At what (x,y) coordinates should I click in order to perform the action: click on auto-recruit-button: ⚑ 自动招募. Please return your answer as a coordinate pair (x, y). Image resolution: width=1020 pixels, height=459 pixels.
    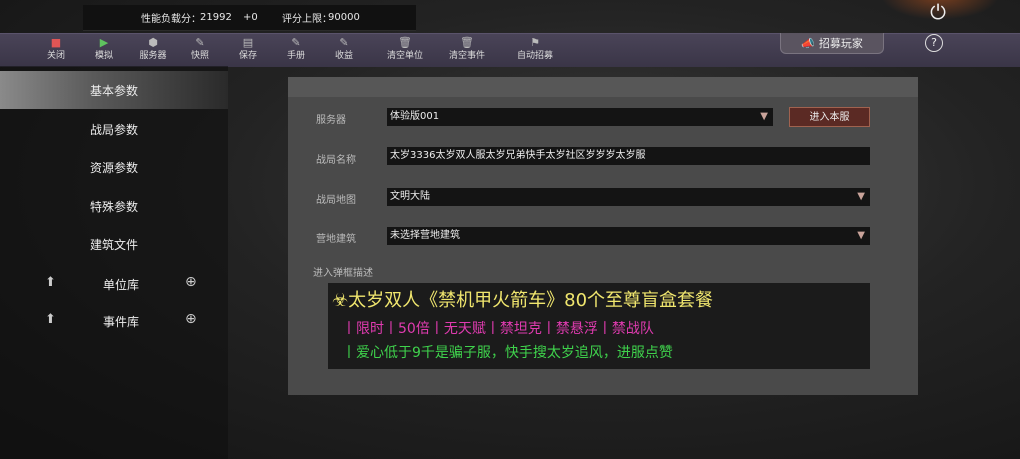
    Looking at the image, I should click on (535, 49).